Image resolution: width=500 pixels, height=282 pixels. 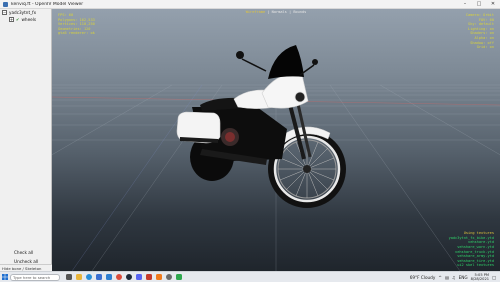 What do you see at coordinates (109, 277) in the screenshot?
I see `mail-icon` at bounding box center [109, 277].